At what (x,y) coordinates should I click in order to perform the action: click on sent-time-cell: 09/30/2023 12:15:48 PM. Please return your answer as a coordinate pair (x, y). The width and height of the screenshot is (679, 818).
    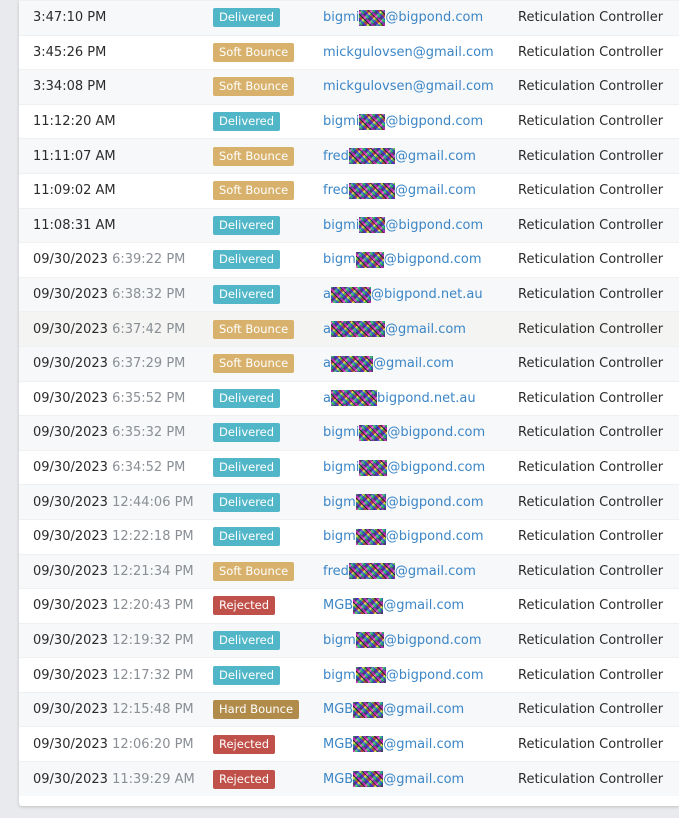
    Looking at the image, I should click on (116, 709).